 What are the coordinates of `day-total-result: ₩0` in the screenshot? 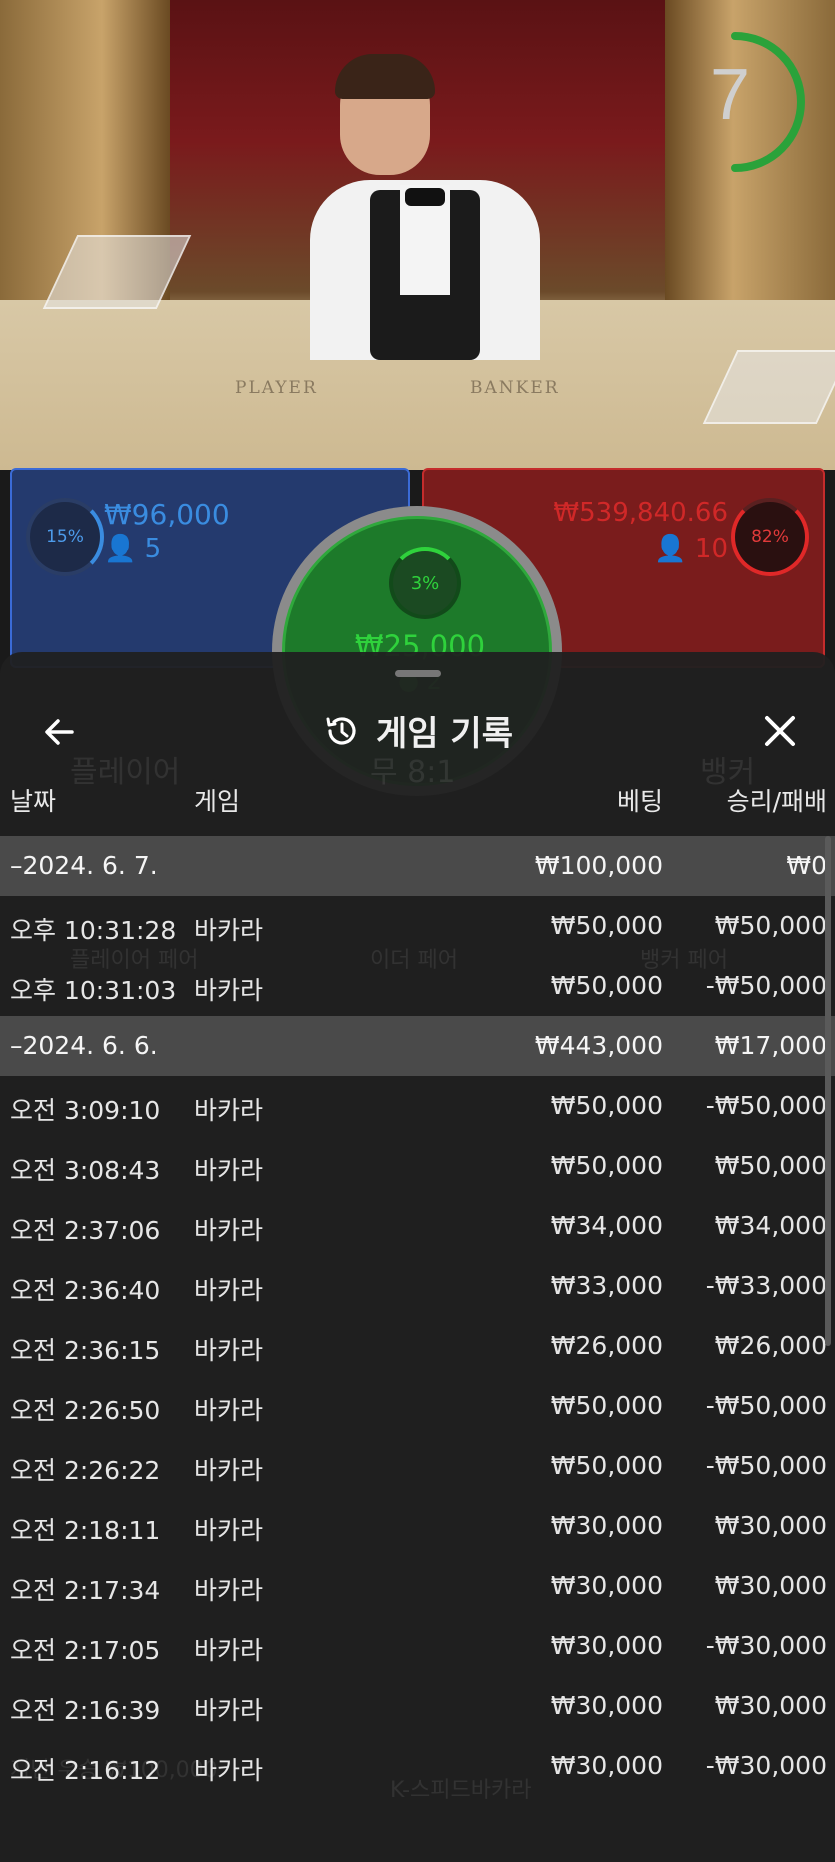 It's located at (806, 865).